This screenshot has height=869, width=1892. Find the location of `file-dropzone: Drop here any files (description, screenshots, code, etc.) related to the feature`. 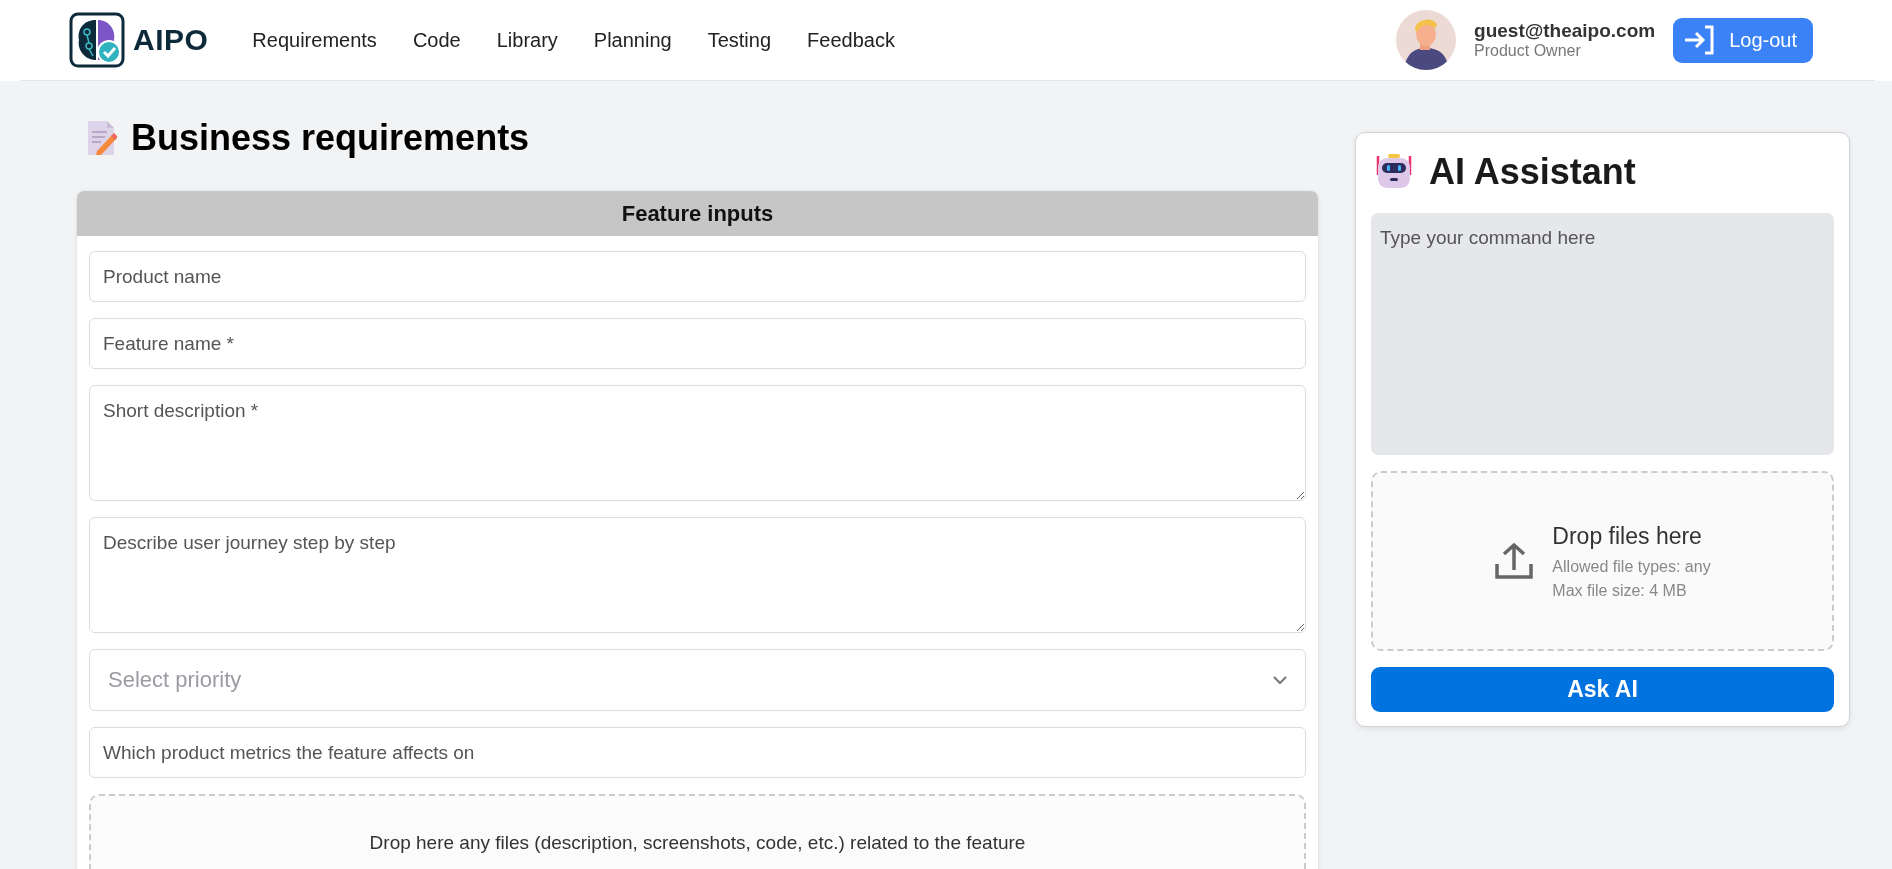

file-dropzone: Drop here any files (description, screenshots, code, etc.) related to the feature is located at coordinates (697, 831).